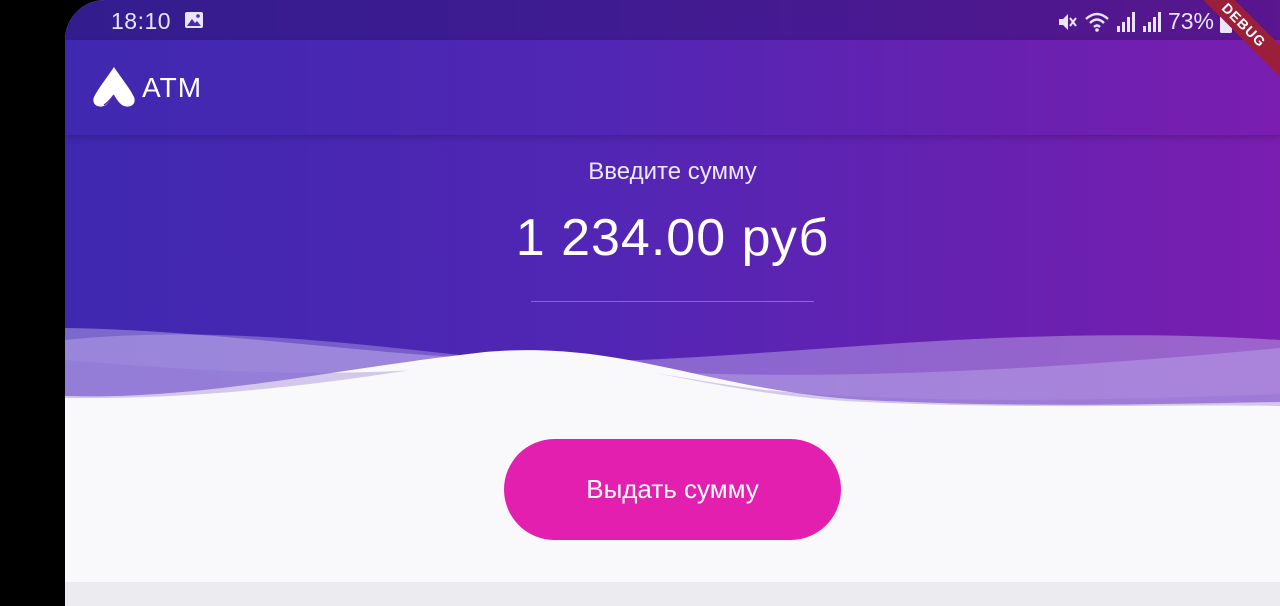  What do you see at coordinates (1067, 21) in the screenshot?
I see `mute-icon` at bounding box center [1067, 21].